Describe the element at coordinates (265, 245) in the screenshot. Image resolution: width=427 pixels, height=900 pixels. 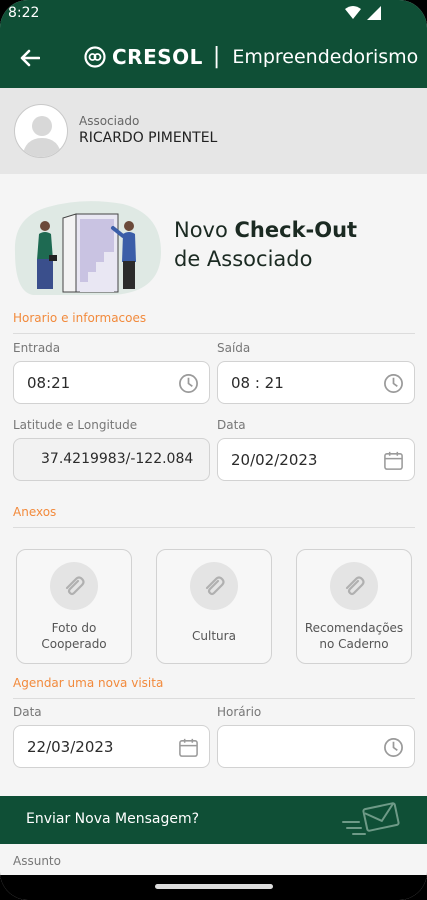
I see `hero-title: Novo Check-Out de Associado` at that location.